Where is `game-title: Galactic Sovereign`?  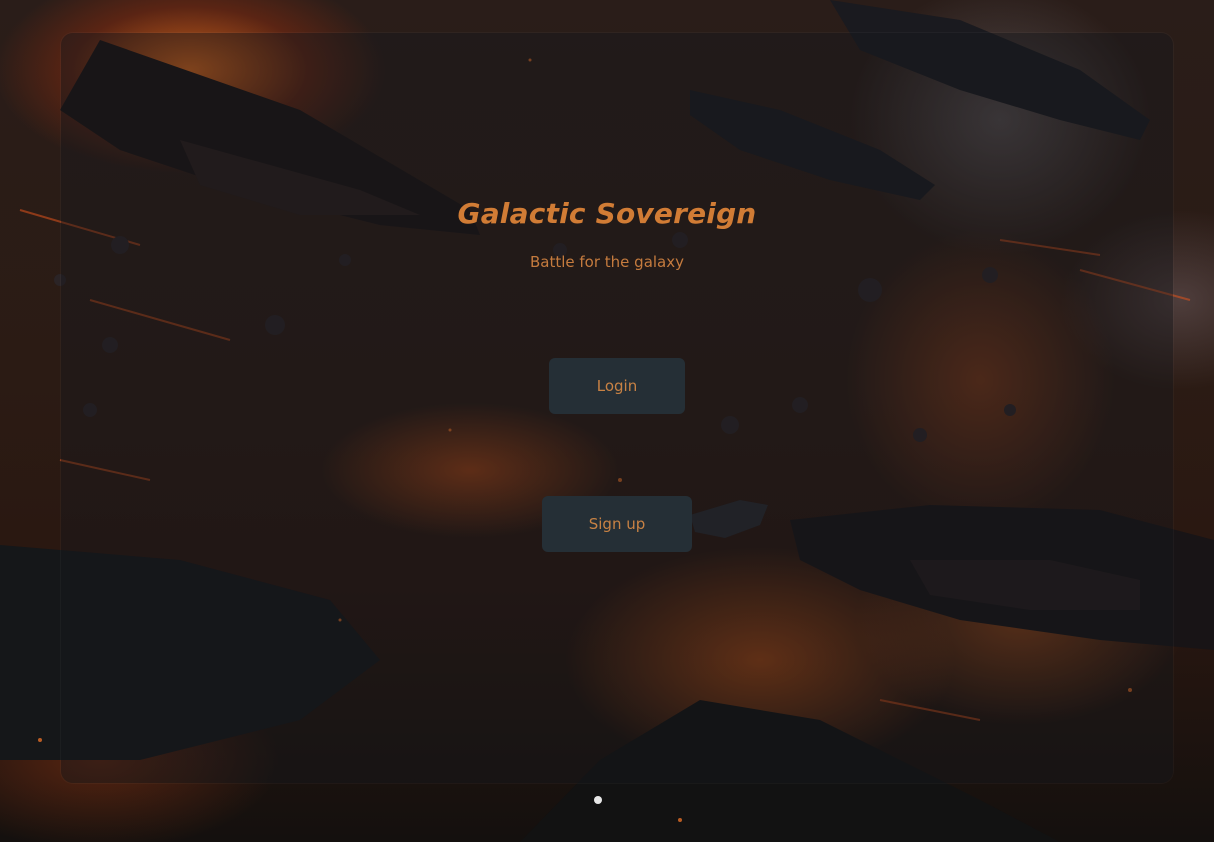 game-title: Galactic Sovereign is located at coordinates (607, 213).